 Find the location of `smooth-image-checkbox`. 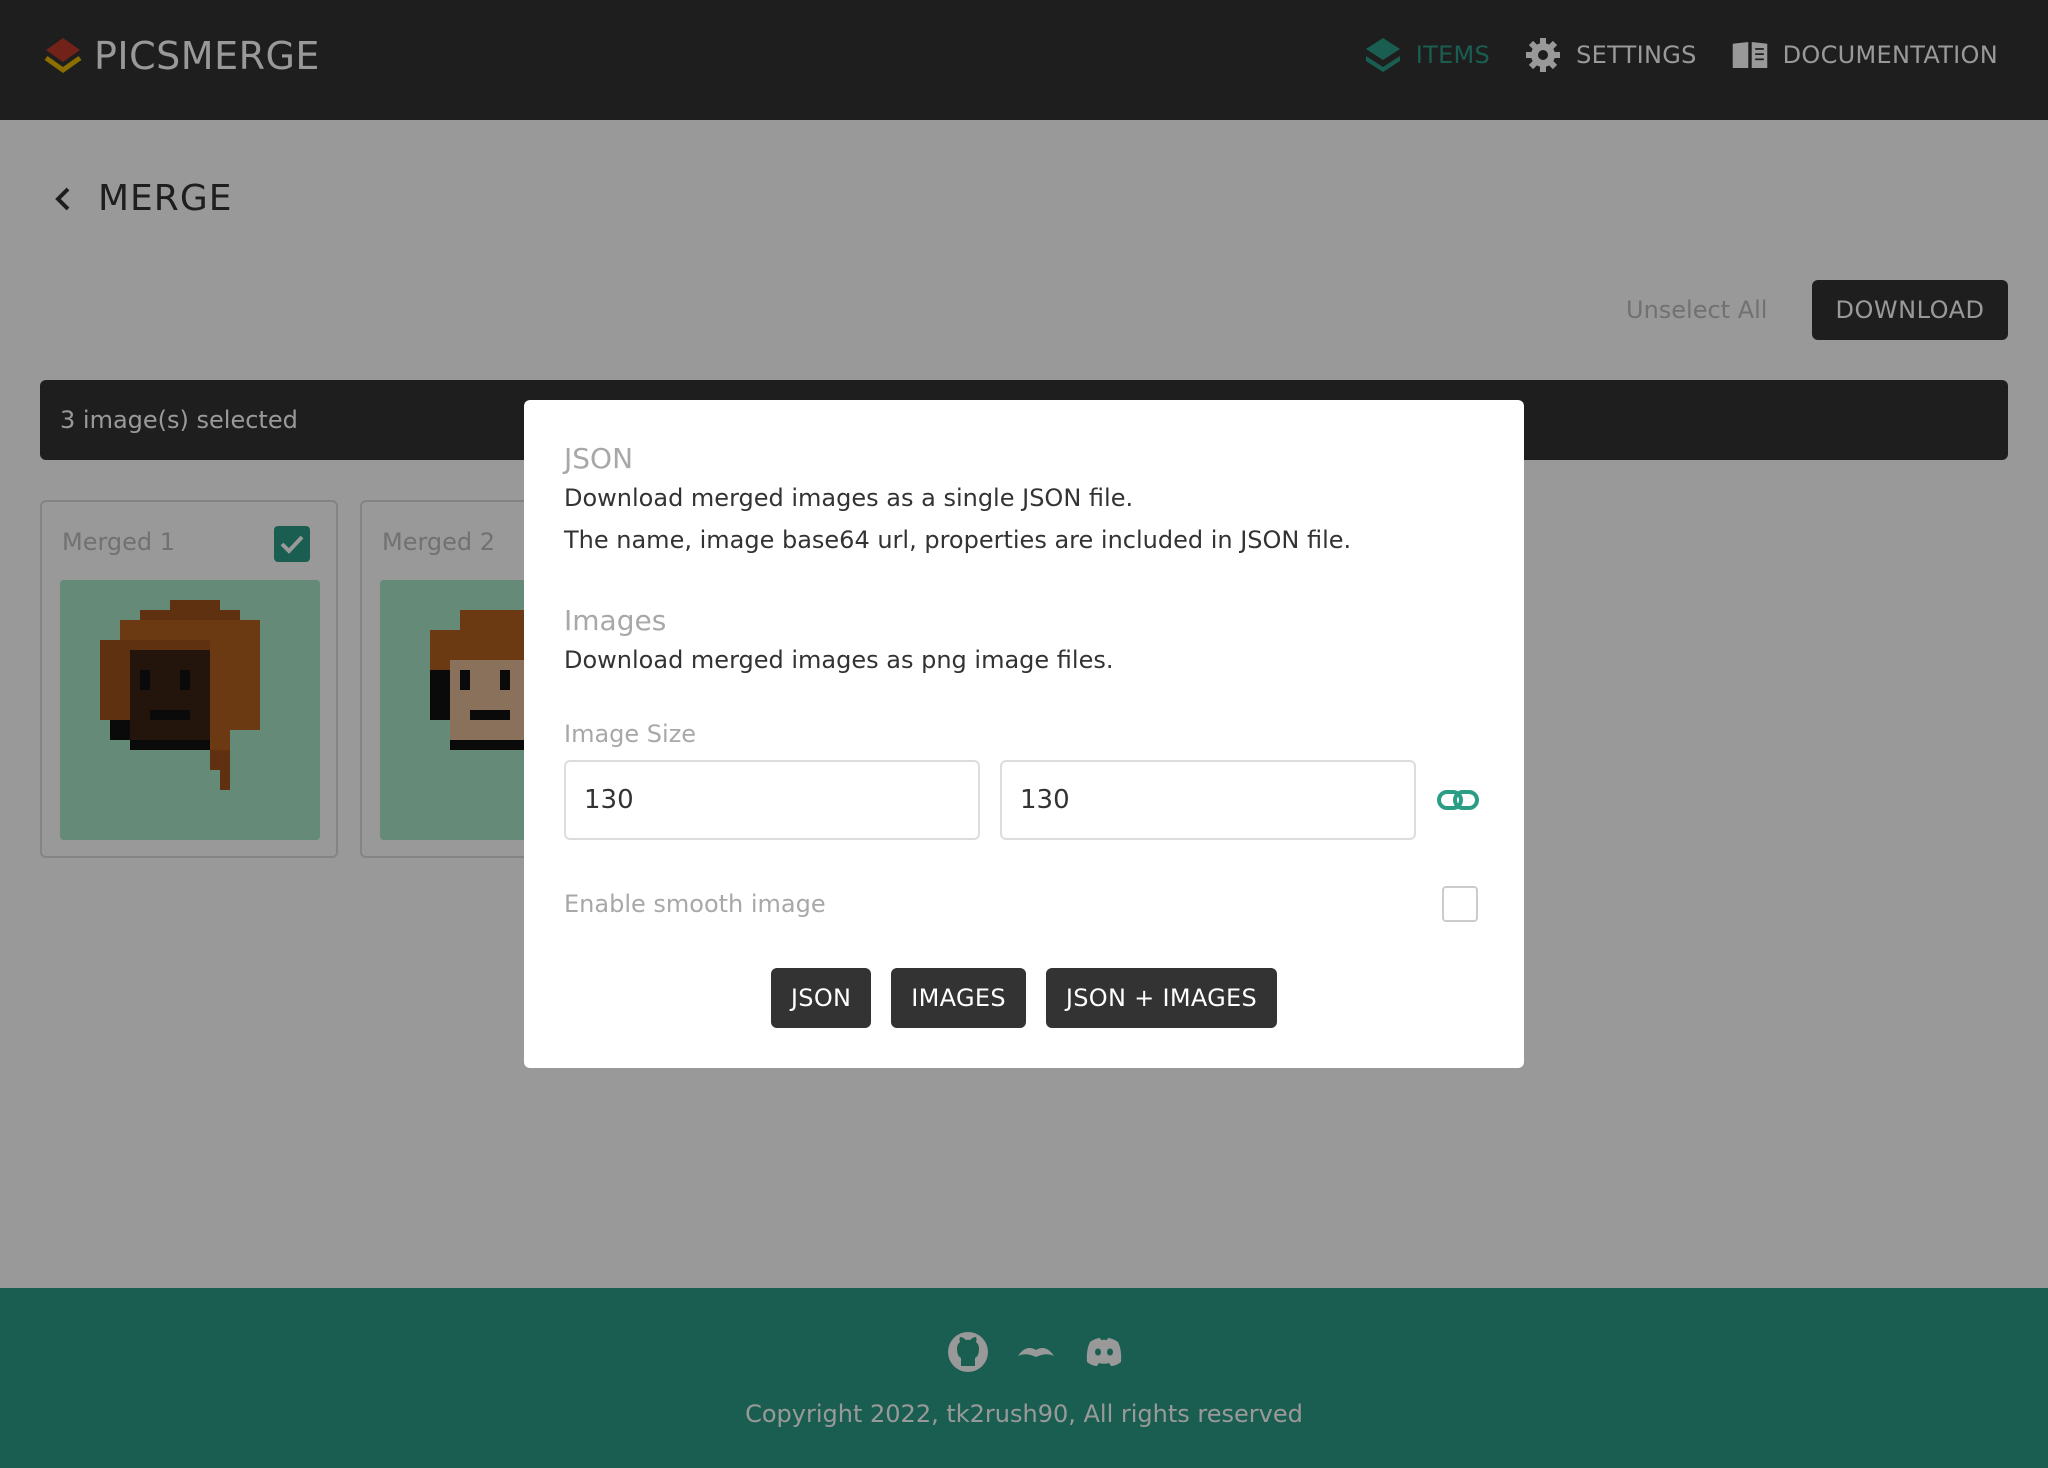

smooth-image-checkbox is located at coordinates (1460, 904).